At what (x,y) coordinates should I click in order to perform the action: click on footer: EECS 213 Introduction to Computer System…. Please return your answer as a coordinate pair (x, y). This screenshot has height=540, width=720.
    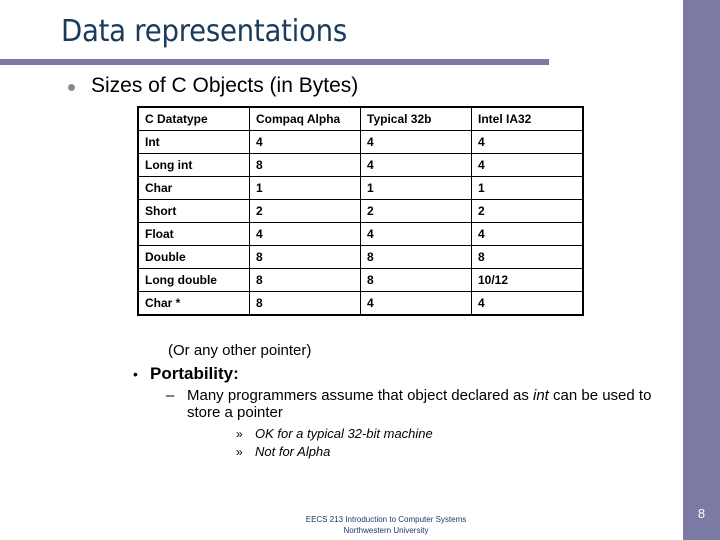
    Looking at the image, I should click on (386, 525).